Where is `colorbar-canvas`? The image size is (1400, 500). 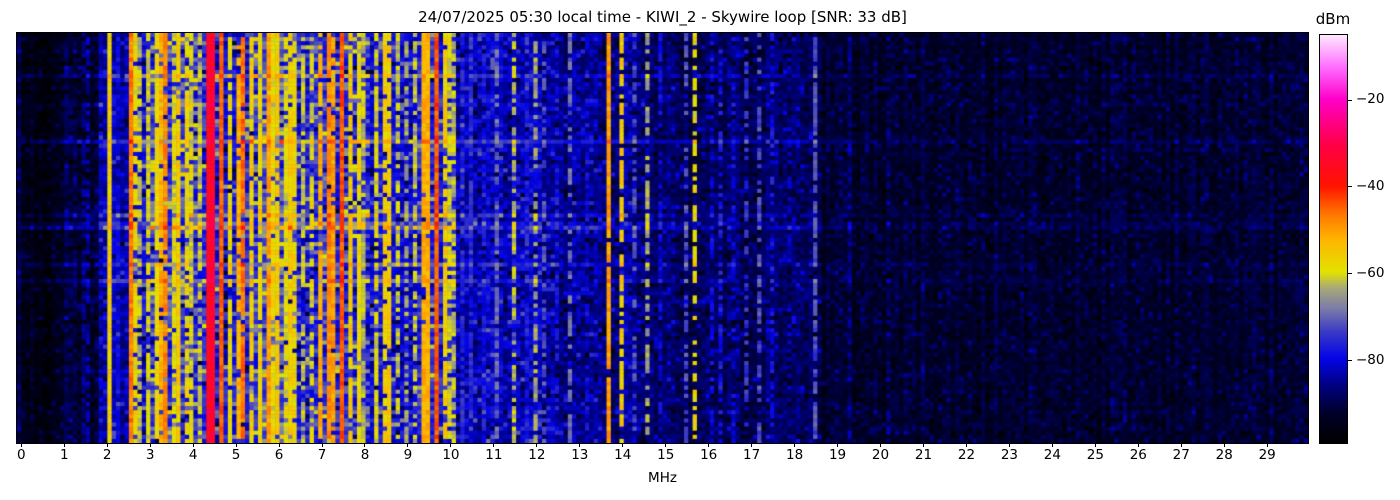
colorbar-canvas is located at coordinates (1333, 239).